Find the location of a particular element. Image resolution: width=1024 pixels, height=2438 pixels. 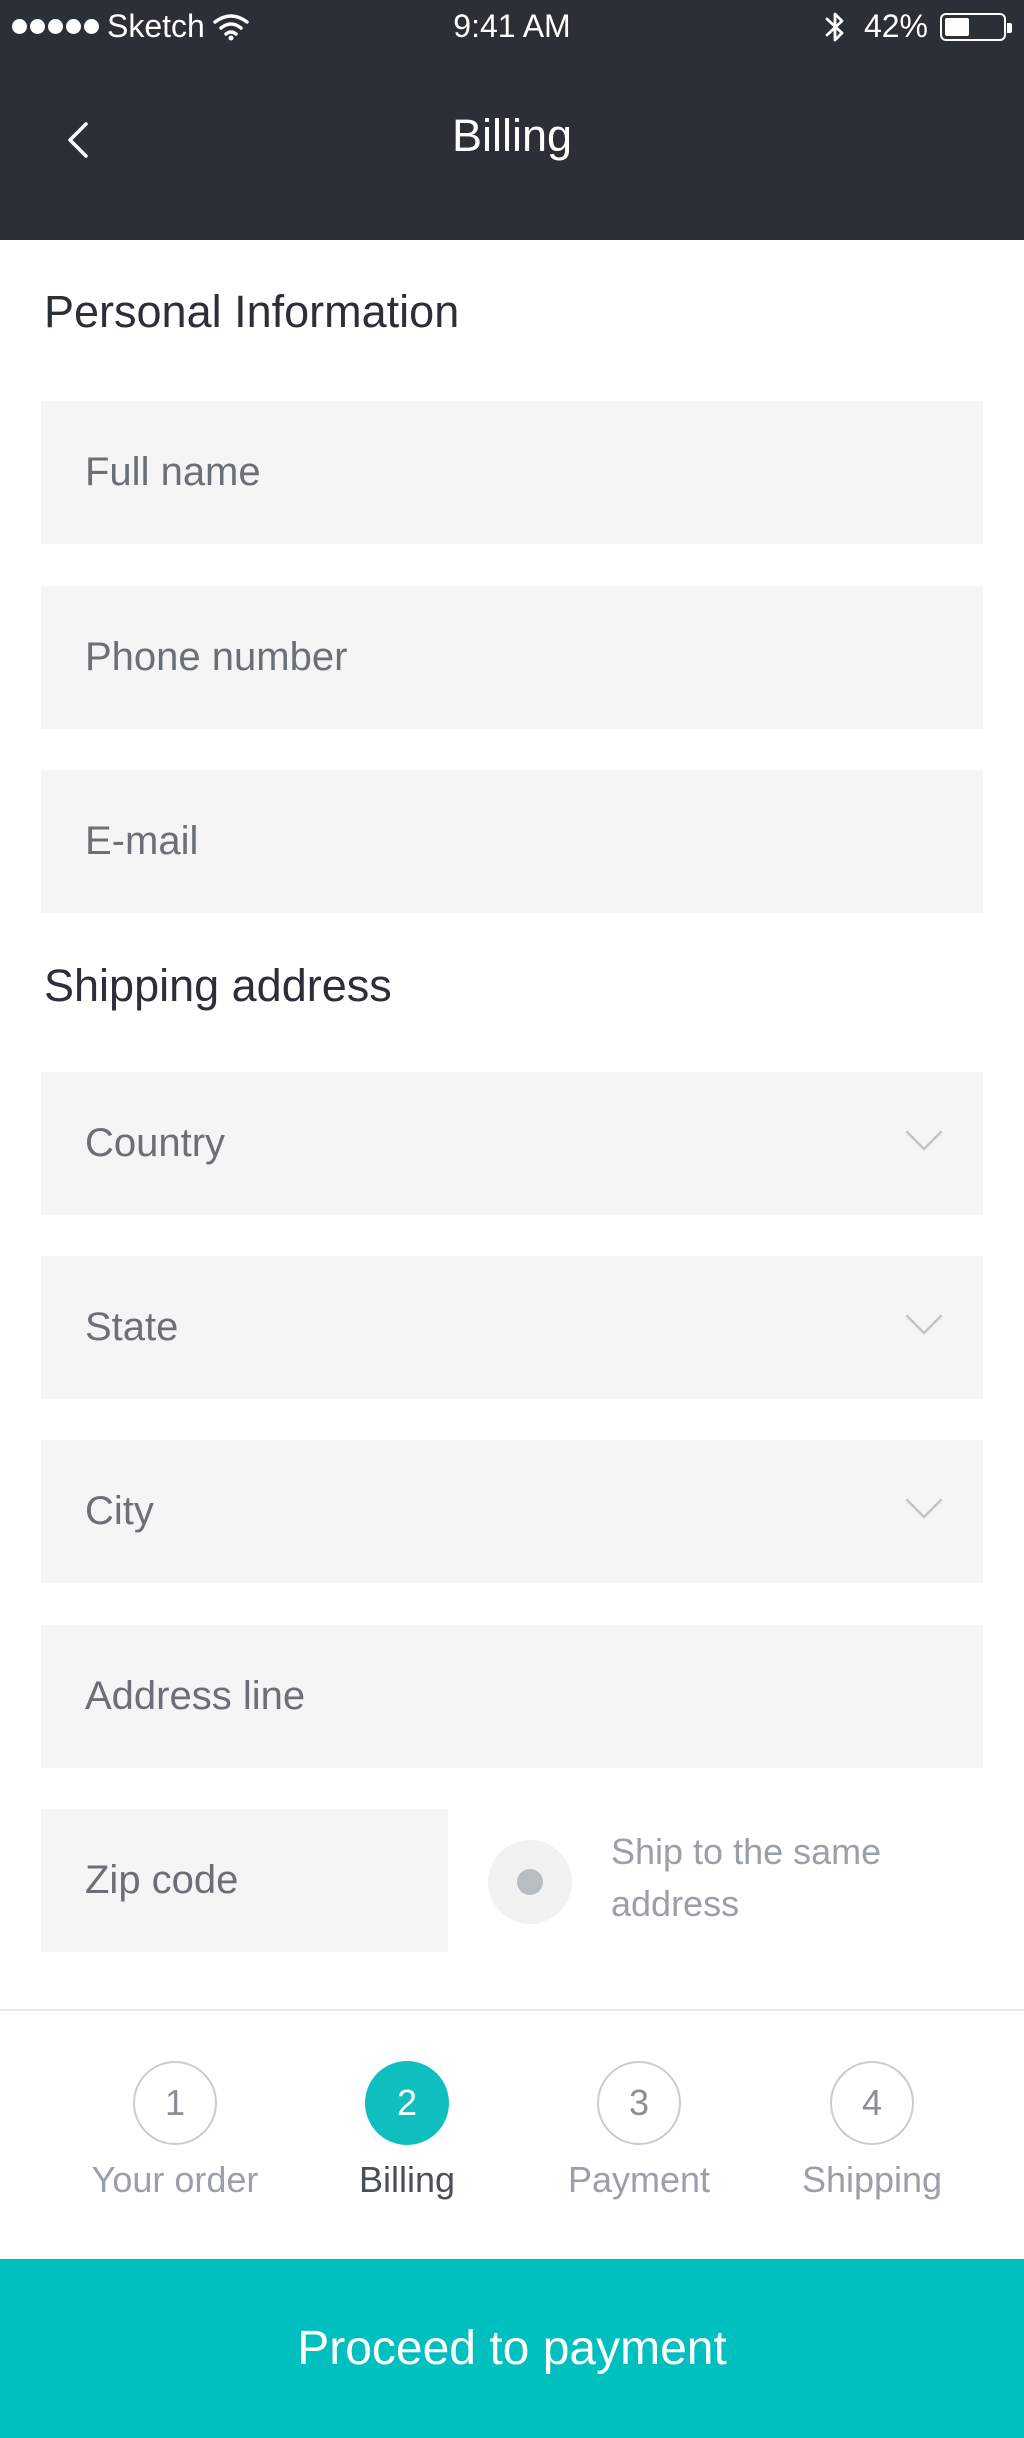

step-number: 4 is located at coordinates (872, 2103).